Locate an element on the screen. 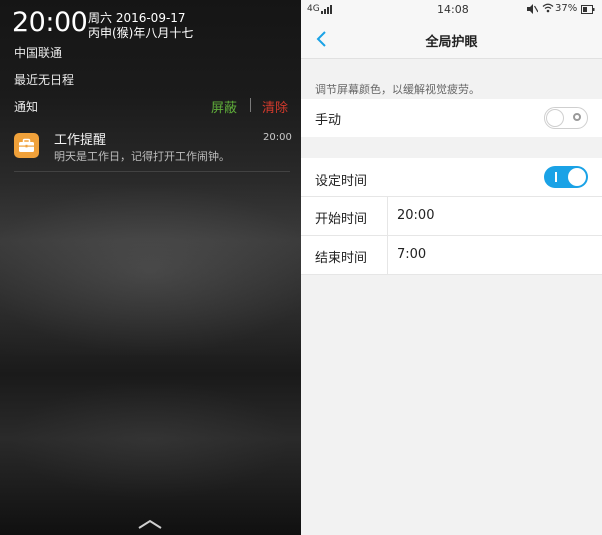 This screenshot has width=602, height=535. title-bar: 全局护眼 is located at coordinates (451, 39).